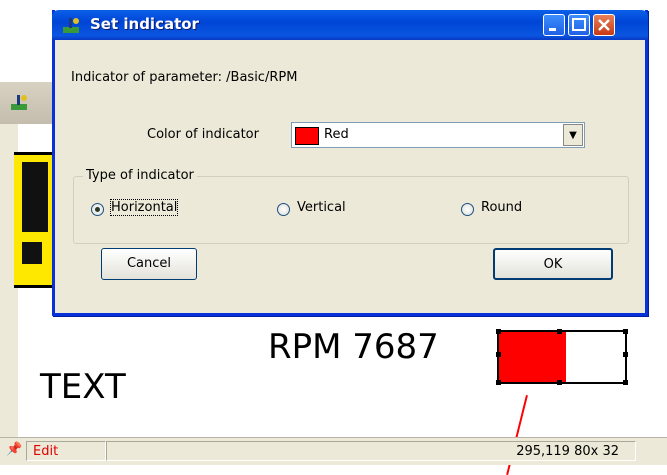 The height and width of the screenshot is (475, 667). I want to click on horizontal-indicator, so click(562, 357).